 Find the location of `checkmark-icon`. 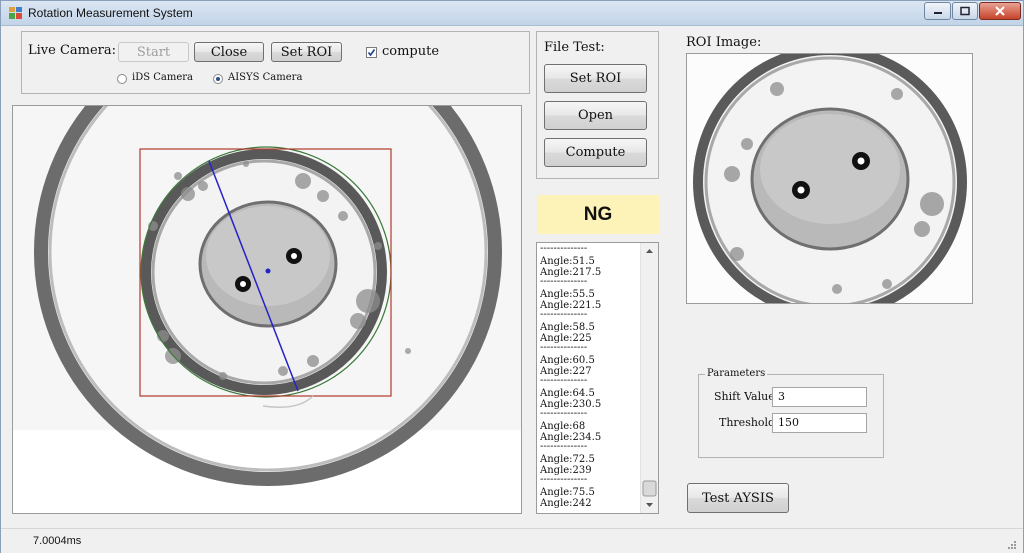

checkmark-icon is located at coordinates (371, 53).